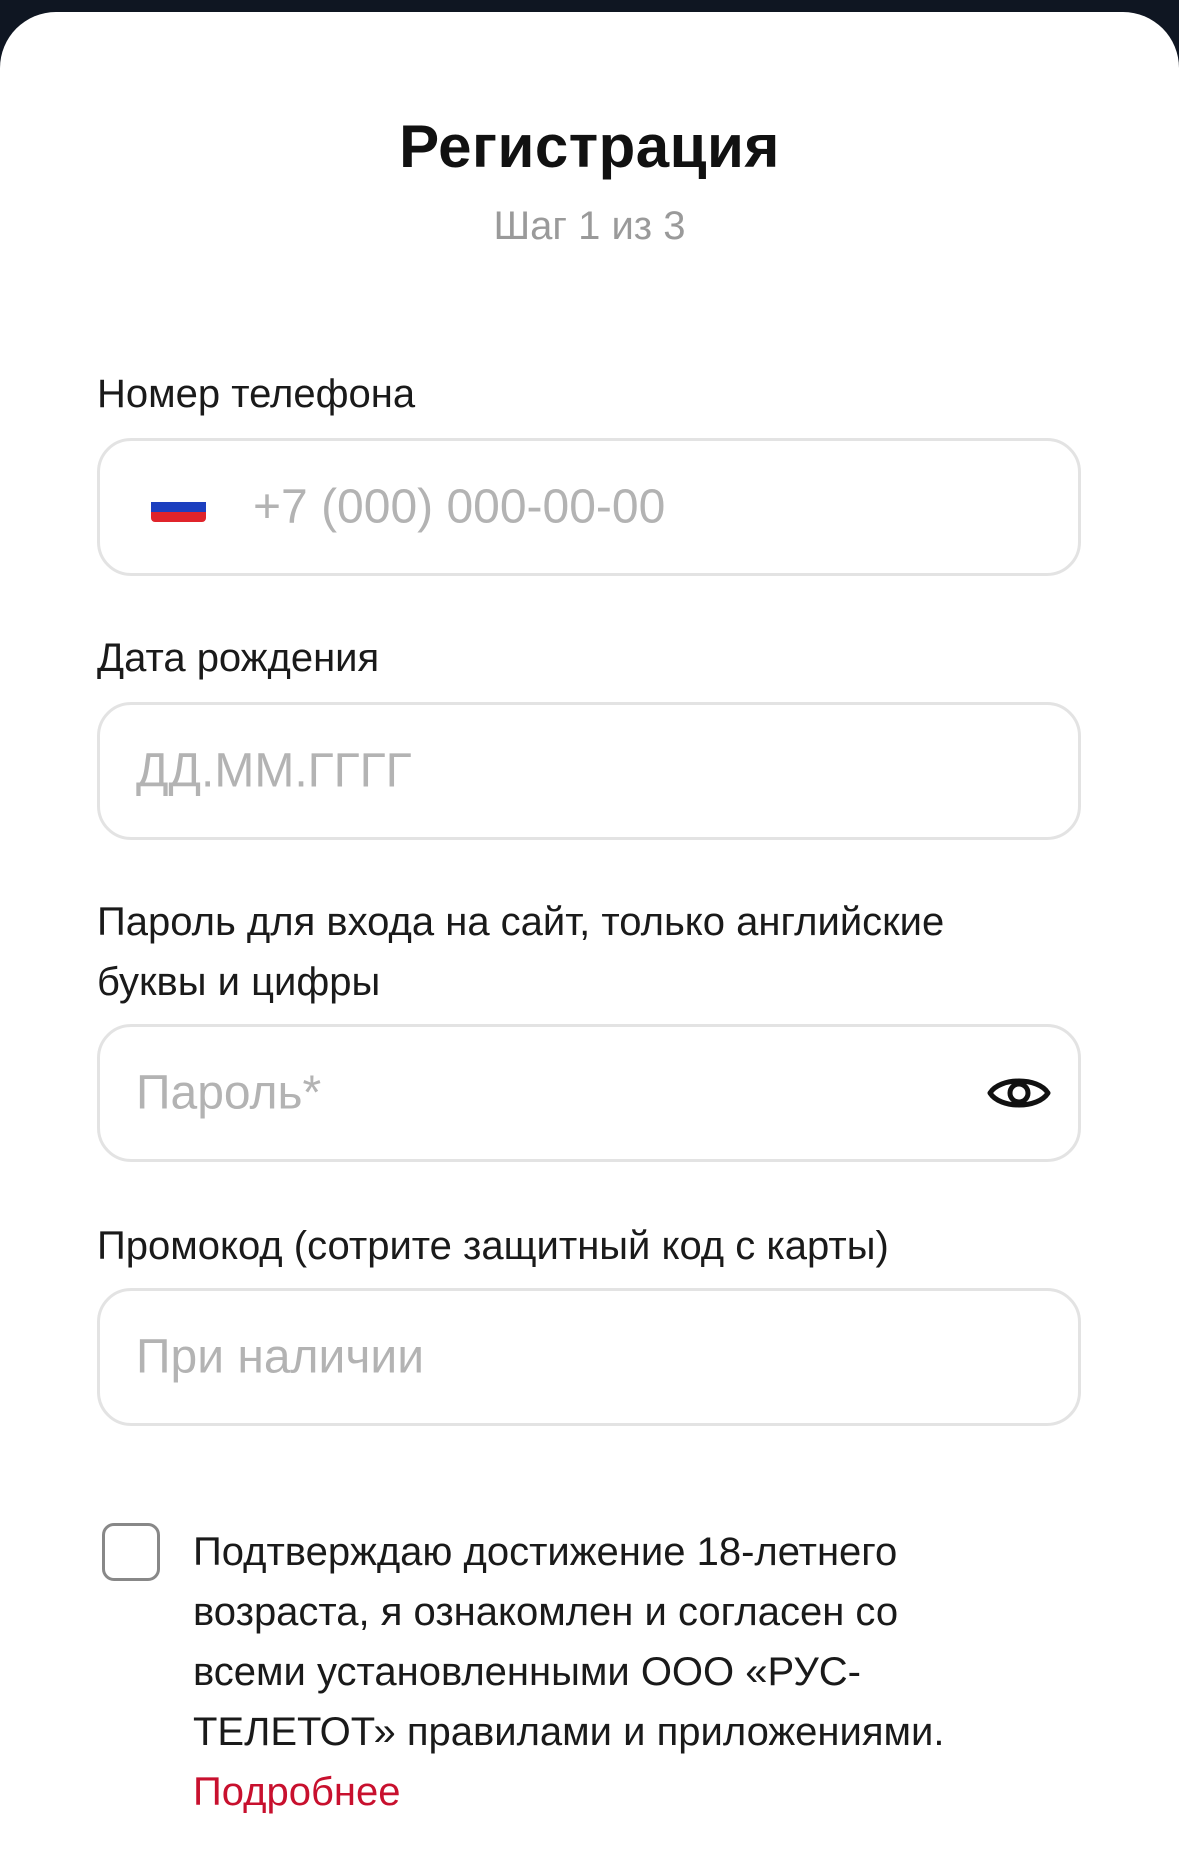 The height and width of the screenshot is (1872, 1179). What do you see at coordinates (589, 1093) in the screenshot?
I see `password-field: Пароль*` at bounding box center [589, 1093].